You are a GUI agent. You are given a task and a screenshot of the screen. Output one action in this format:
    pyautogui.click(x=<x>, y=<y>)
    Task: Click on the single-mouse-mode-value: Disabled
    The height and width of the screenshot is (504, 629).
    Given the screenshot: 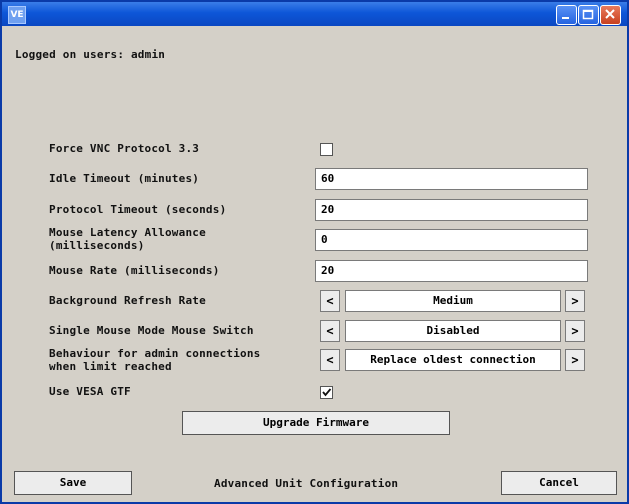 What is the action you would take?
    pyautogui.click(x=453, y=331)
    